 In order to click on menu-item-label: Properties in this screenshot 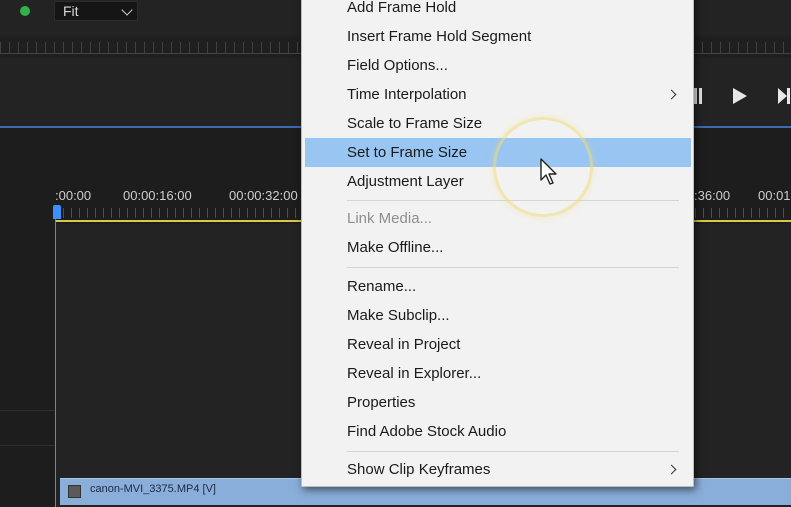, I will do `click(381, 402)`.